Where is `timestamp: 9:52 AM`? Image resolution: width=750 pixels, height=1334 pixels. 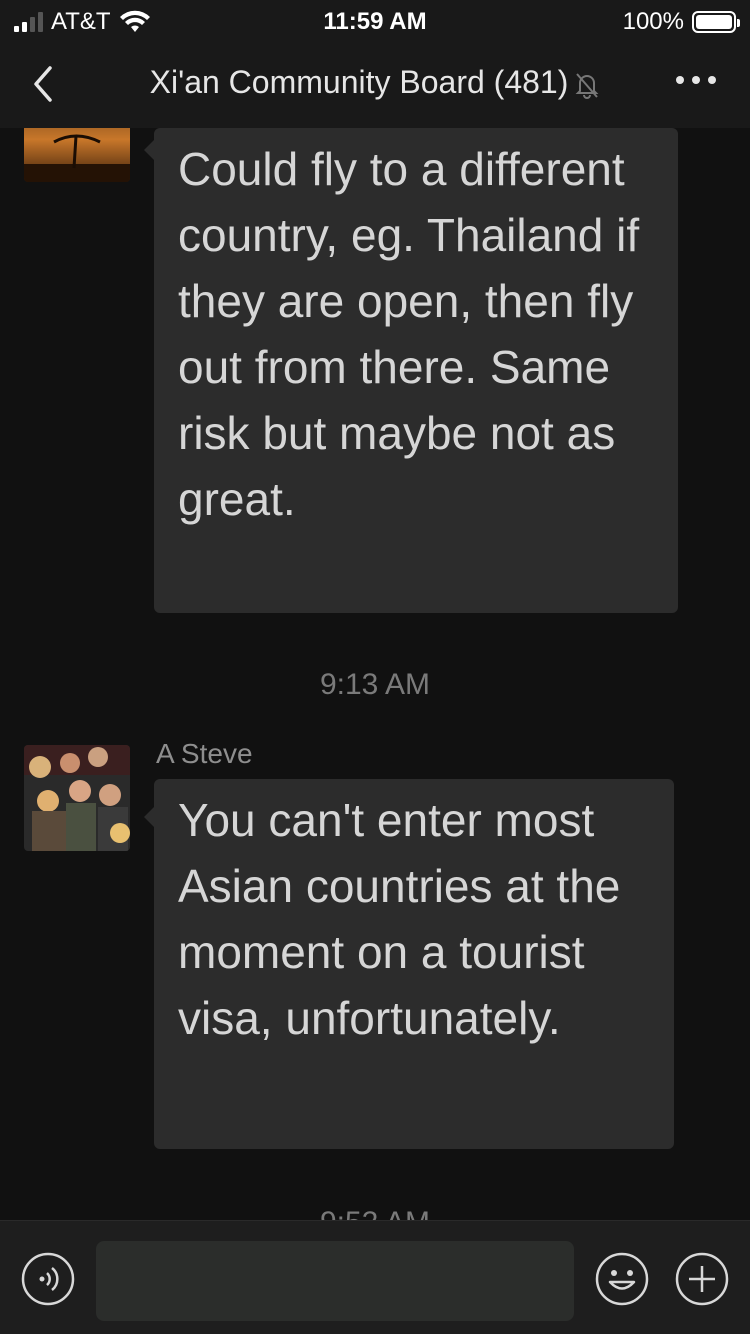
timestamp: 9:52 AM is located at coordinates (375, 1213).